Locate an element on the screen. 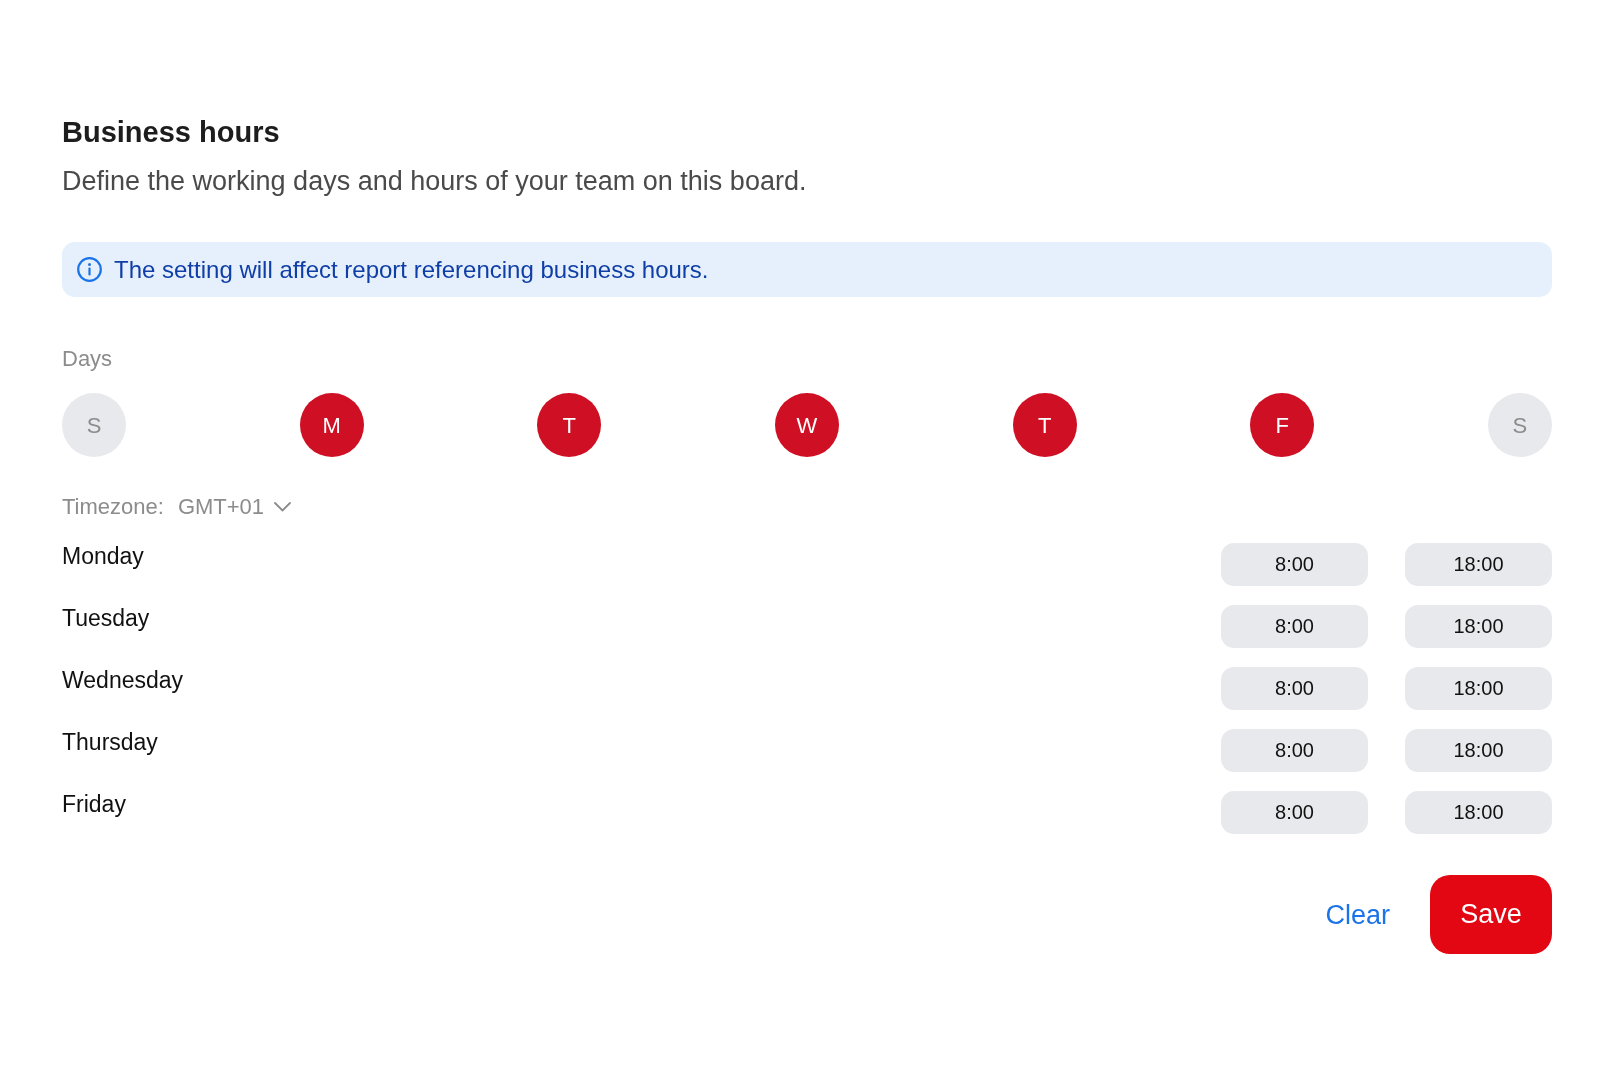  page-title: Business hours is located at coordinates (171, 132).